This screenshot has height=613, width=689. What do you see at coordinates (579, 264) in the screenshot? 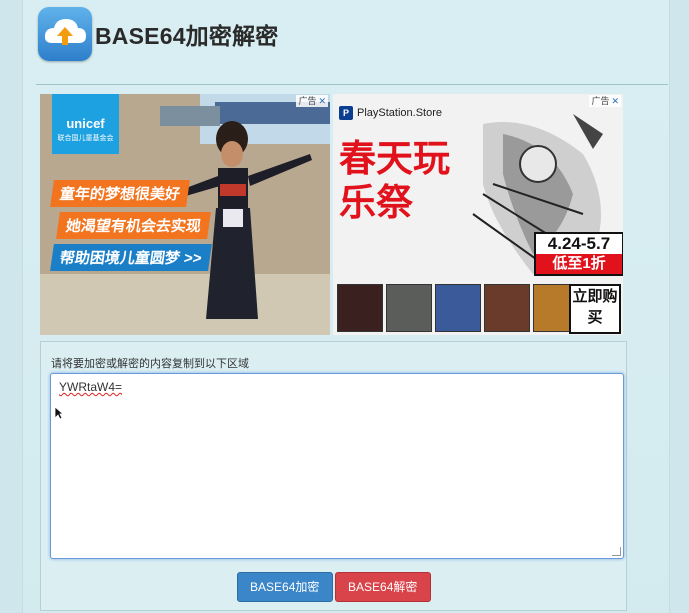
I see `sale-discount: 低至1折` at bounding box center [579, 264].